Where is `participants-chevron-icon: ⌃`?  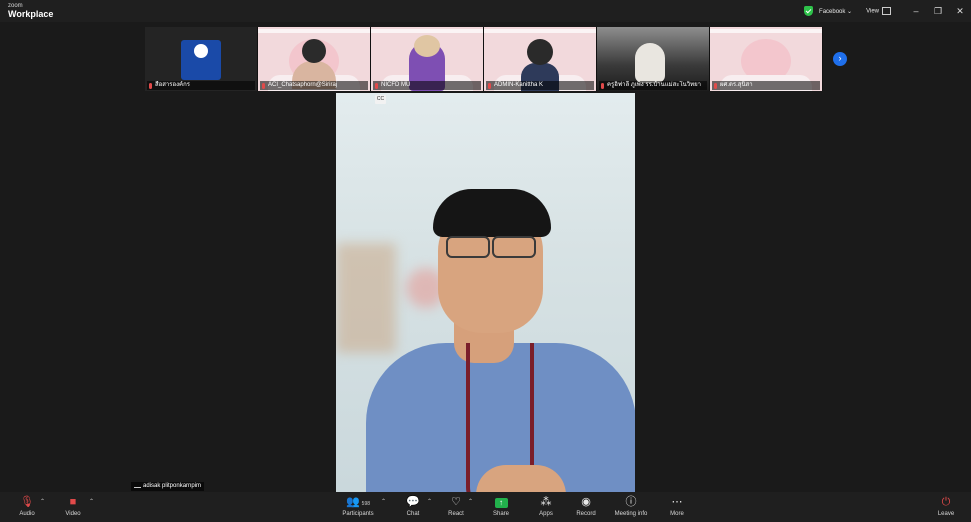
participants-chevron-icon: ⌃ is located at coordinates (383, 501).